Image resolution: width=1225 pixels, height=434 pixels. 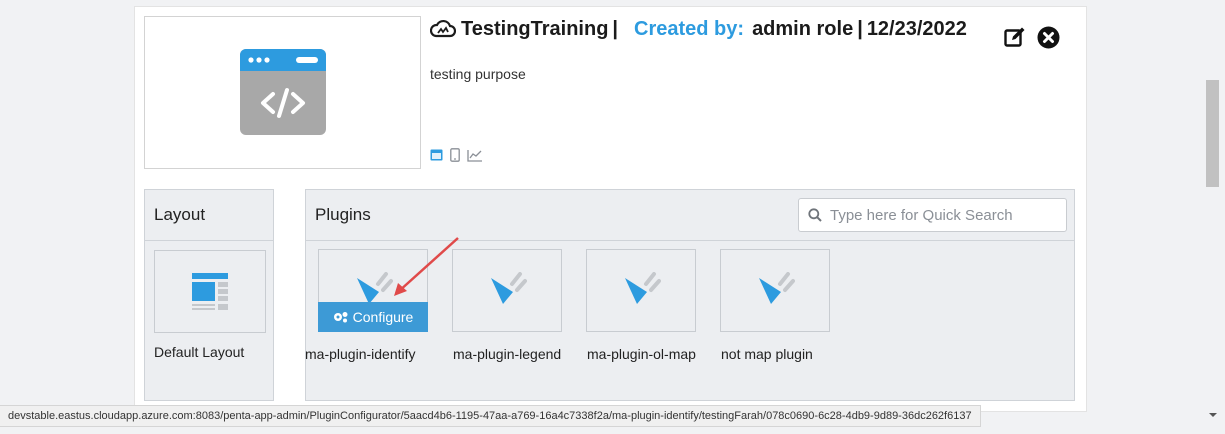 I want to click on layout-panel-body: Default Layout, so click(x=209, y=321).